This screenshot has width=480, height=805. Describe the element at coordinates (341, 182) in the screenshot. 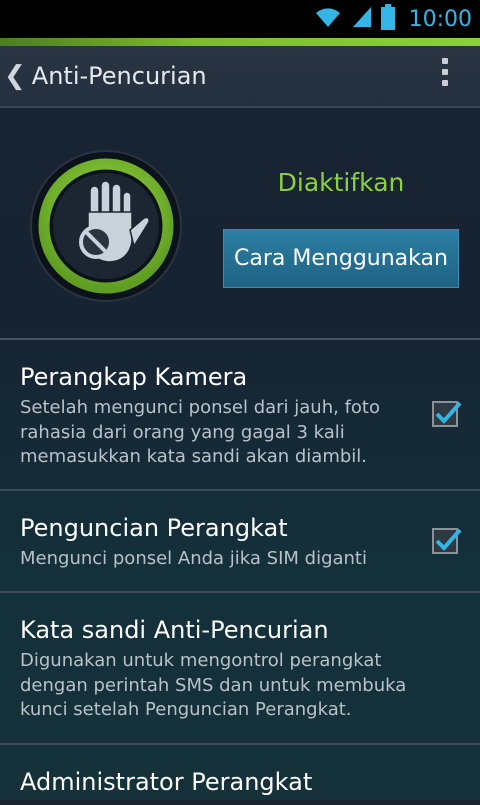

I see `status-label: Diaktifkan` at that location.